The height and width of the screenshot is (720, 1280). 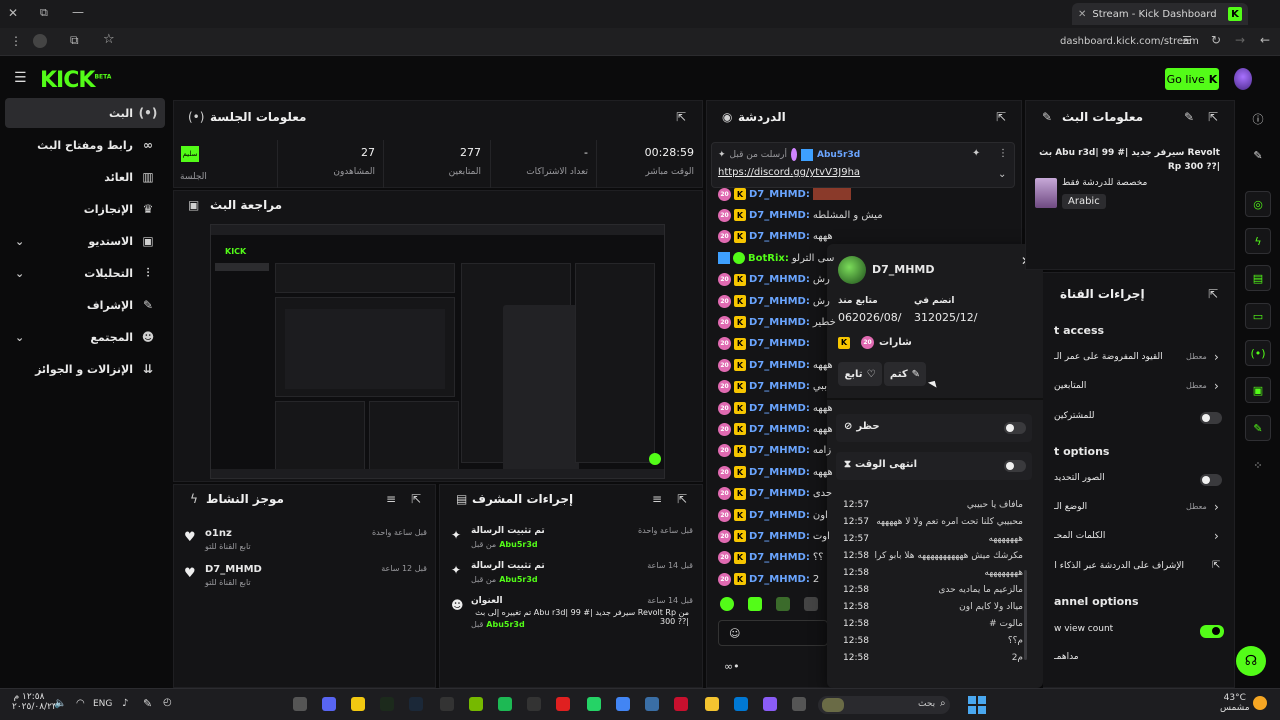 What do you see at coordinates (329, 704) in the screenshot?
I see `taskbar-discord-icon` at bounding box center [329, 704].